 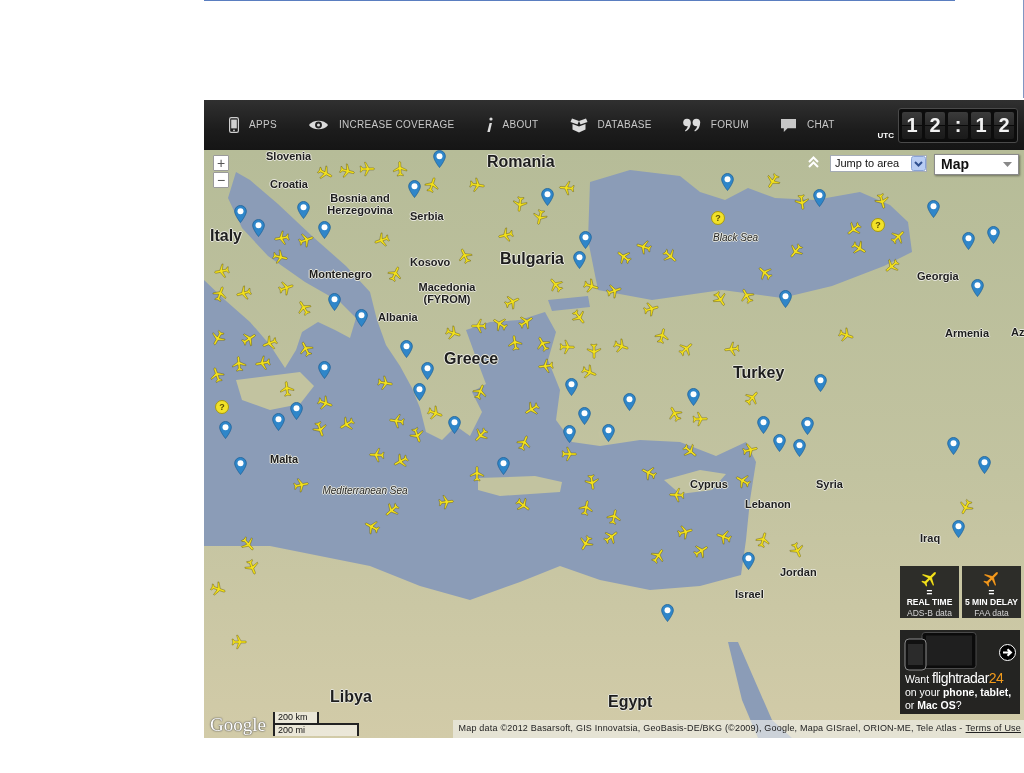 What do you see at coordinates (253, 125) in the screenshot?
I see `nav-link: APPS` at bounding box center [253, 125].